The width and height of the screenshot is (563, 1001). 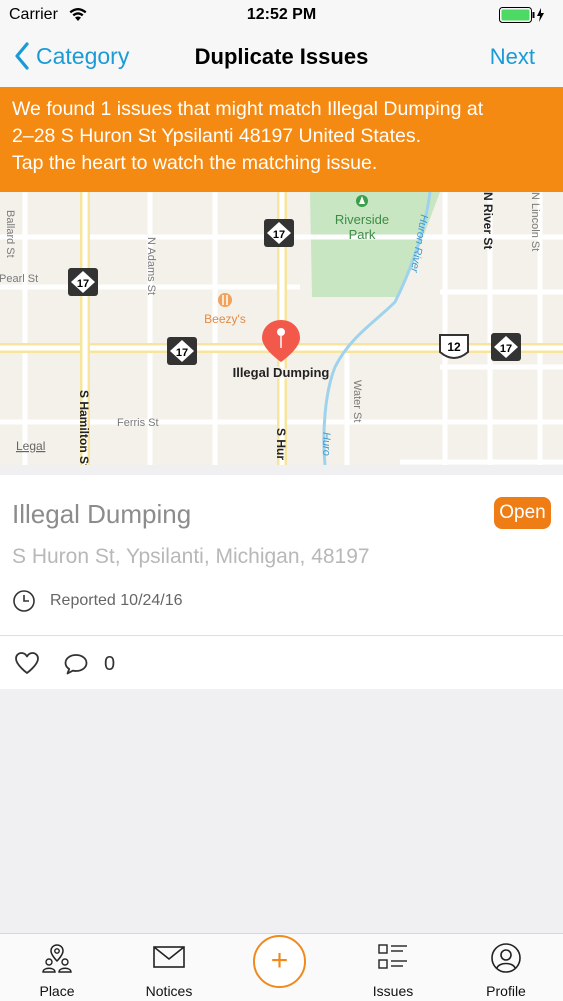 What do you see at coordinates (169, 957) in the screenshot?
I see `mail-icon` at bounding box center [169, 957].